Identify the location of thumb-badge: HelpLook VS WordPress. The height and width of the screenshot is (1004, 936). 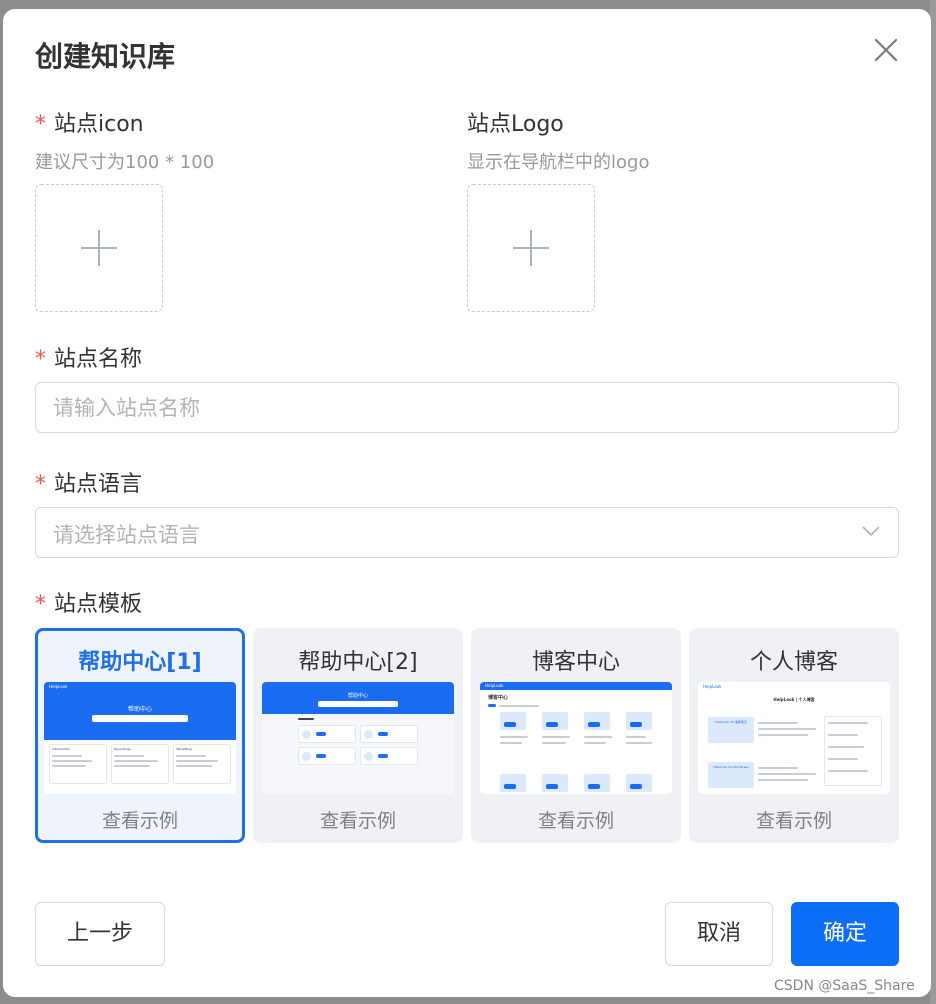
(731, 767).